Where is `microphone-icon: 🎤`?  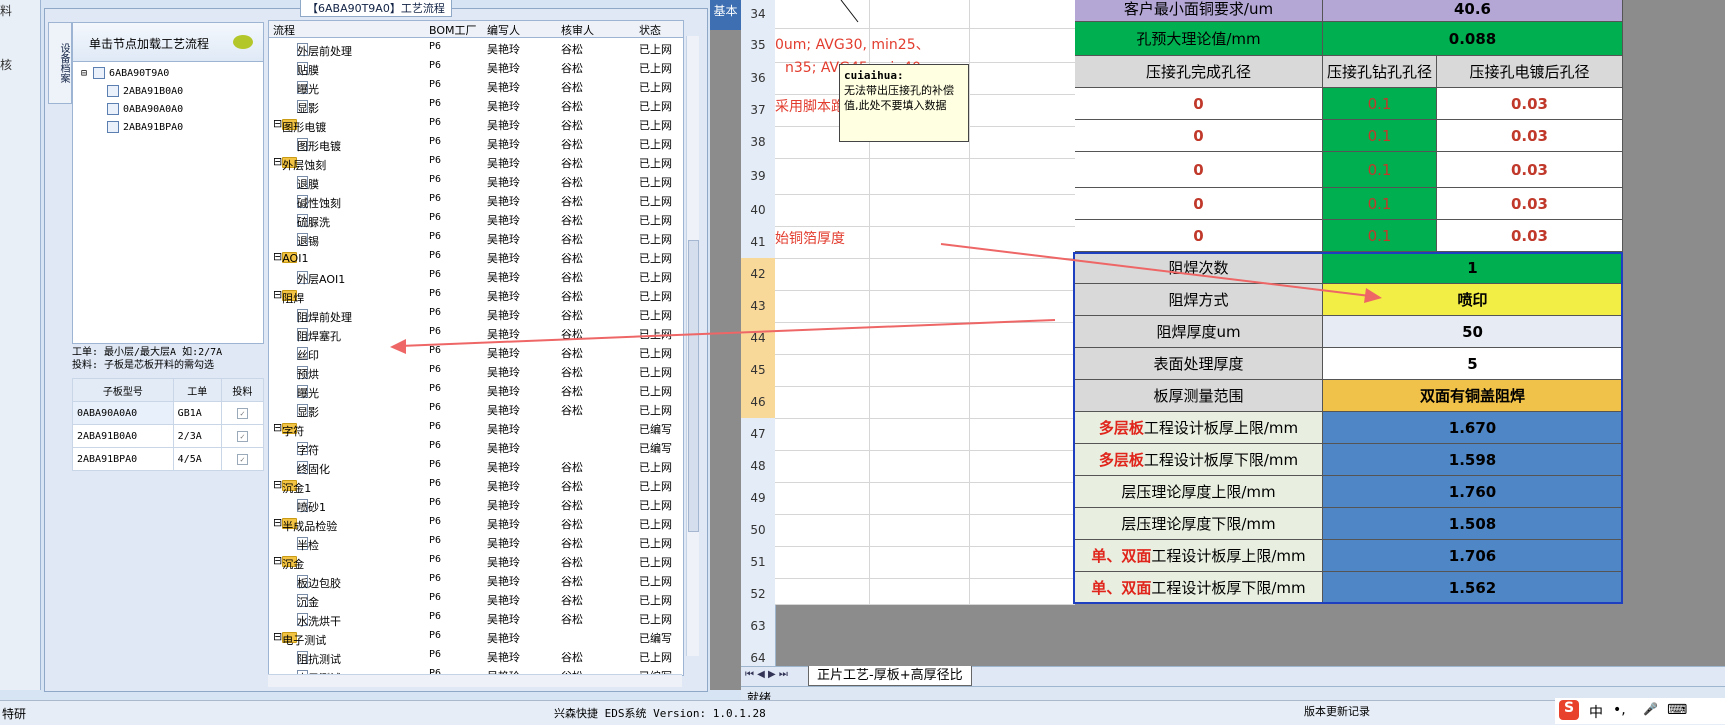 microphone-icon: 🎤 is located at coordinates (1650, 709).